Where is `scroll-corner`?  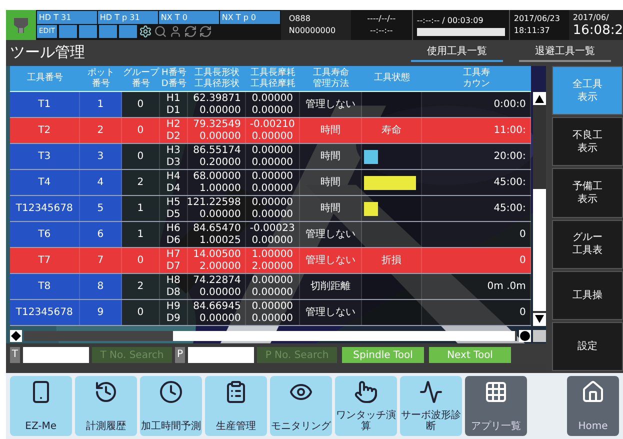 scroll-corner is located at coordinates (539, 336).